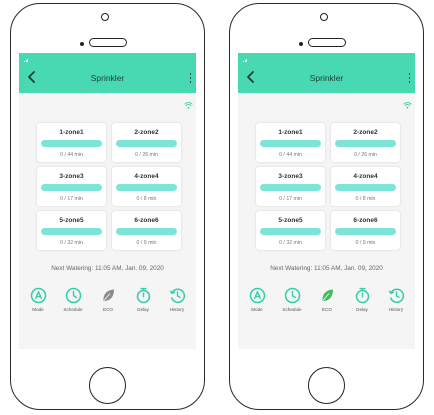 Image resolution: width=434 pixels, height=415 pixels. I want to click on zone-time: 0 / 8 min, so click(146, 199).